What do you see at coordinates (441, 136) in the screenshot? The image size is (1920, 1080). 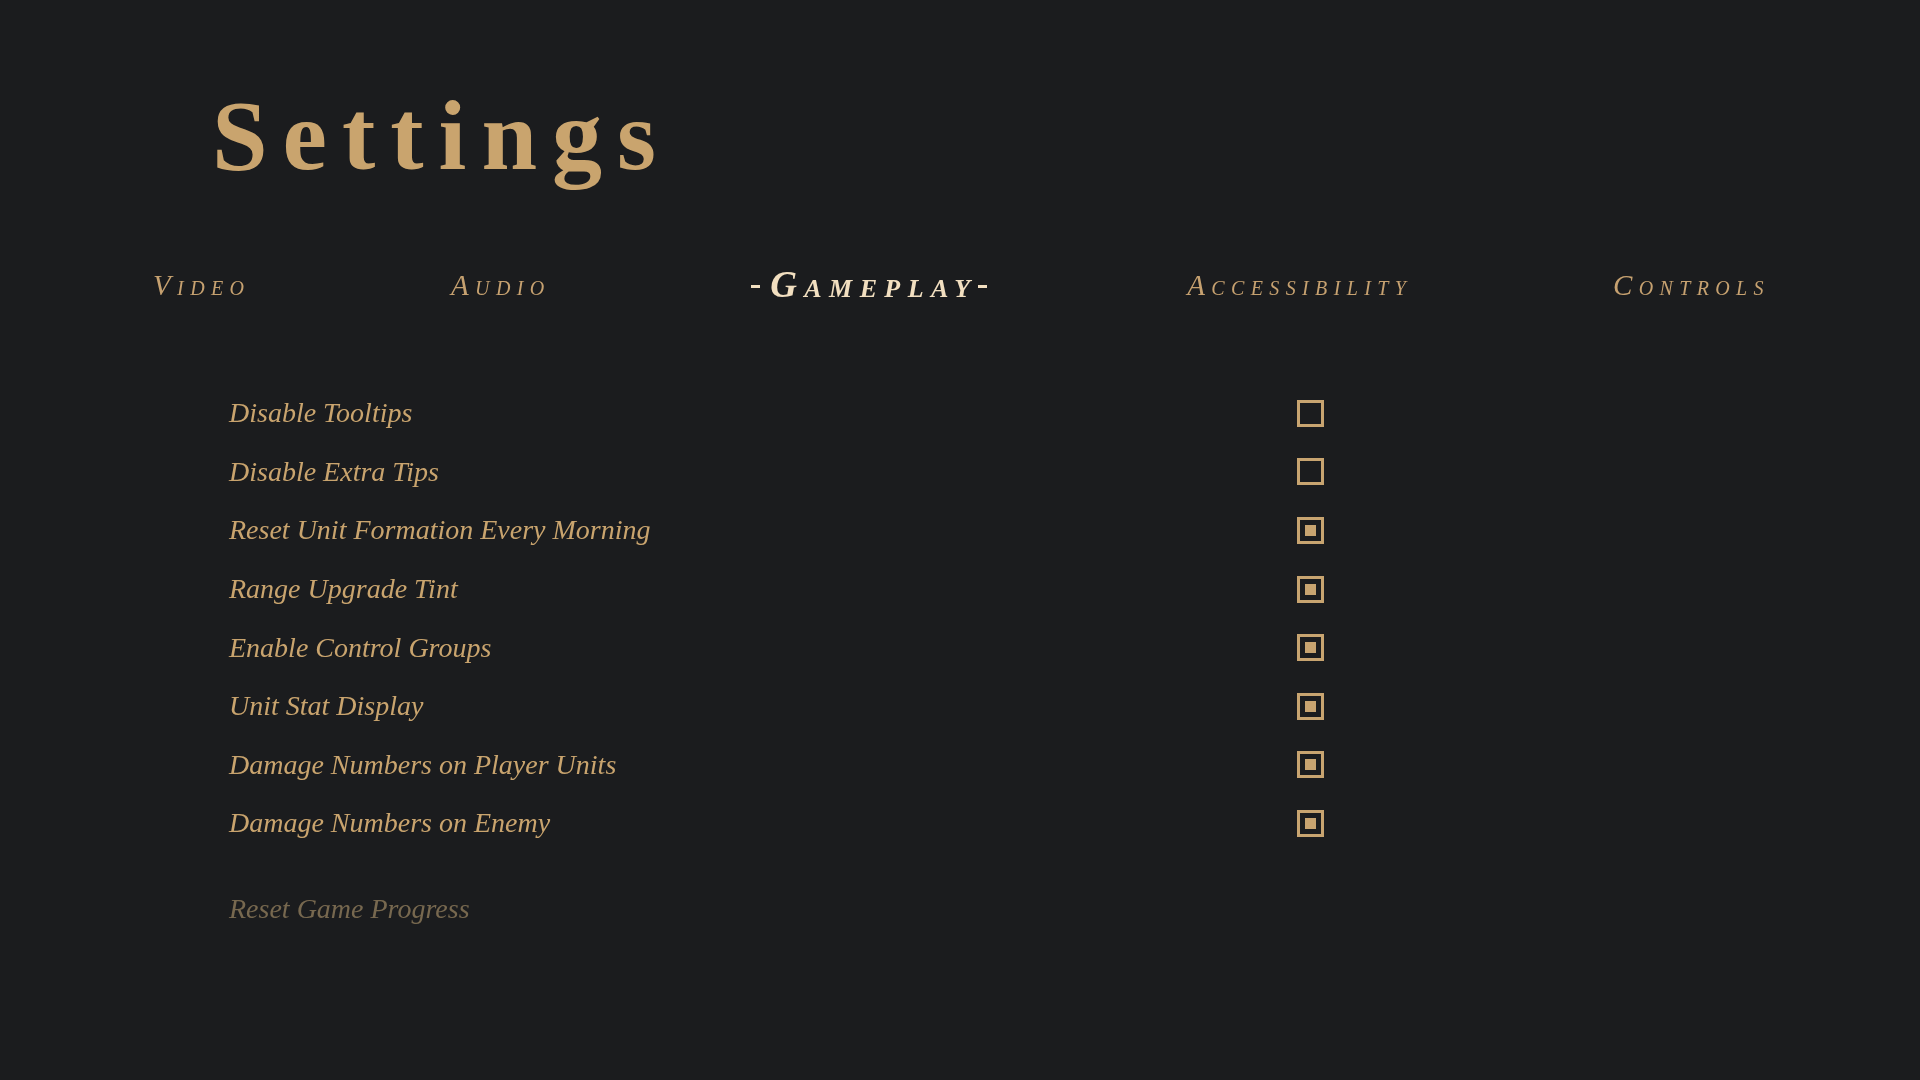 I see `page-title: Settings` at bounding box center [441, 136].